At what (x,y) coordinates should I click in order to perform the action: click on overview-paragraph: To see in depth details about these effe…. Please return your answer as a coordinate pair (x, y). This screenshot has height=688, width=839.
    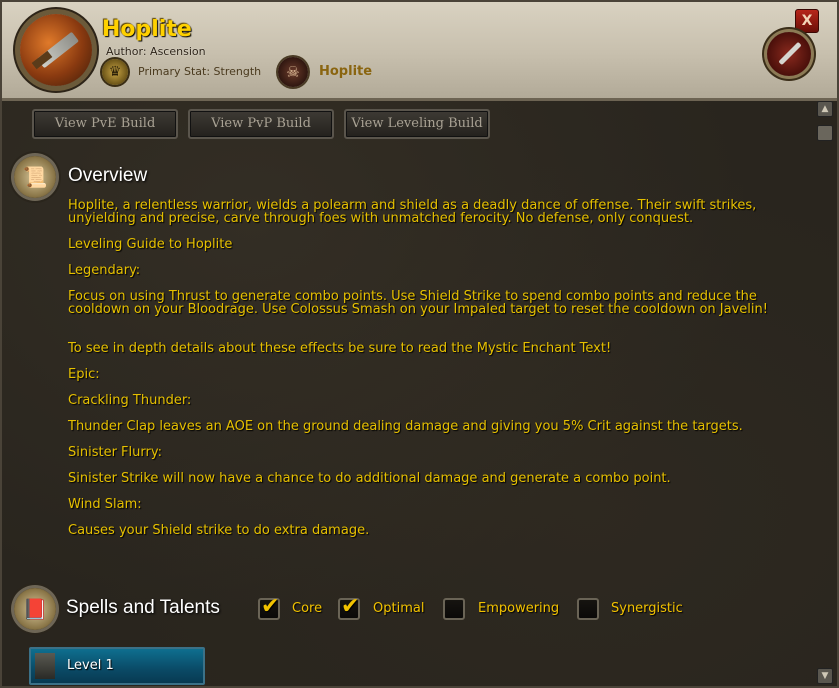
    Looking at the image, I should click on (340, 348).